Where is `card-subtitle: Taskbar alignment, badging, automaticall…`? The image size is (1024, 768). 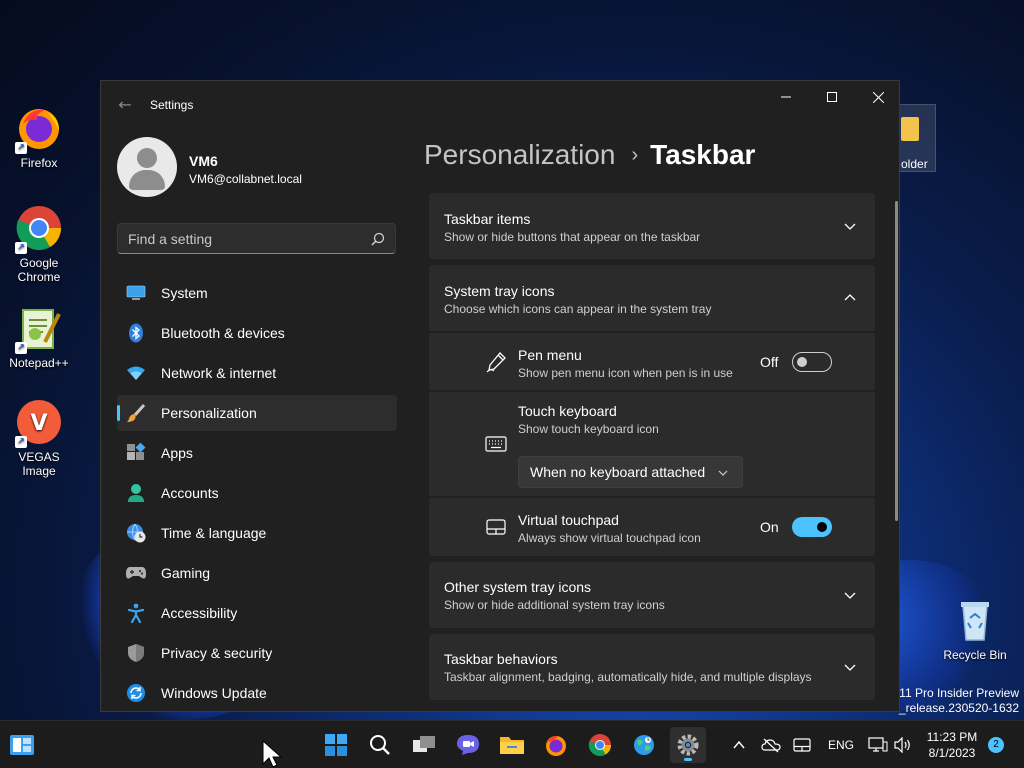
card-subtitle: Taskbar alignment, badging, automaticall… is located at coordinates (628, 677).